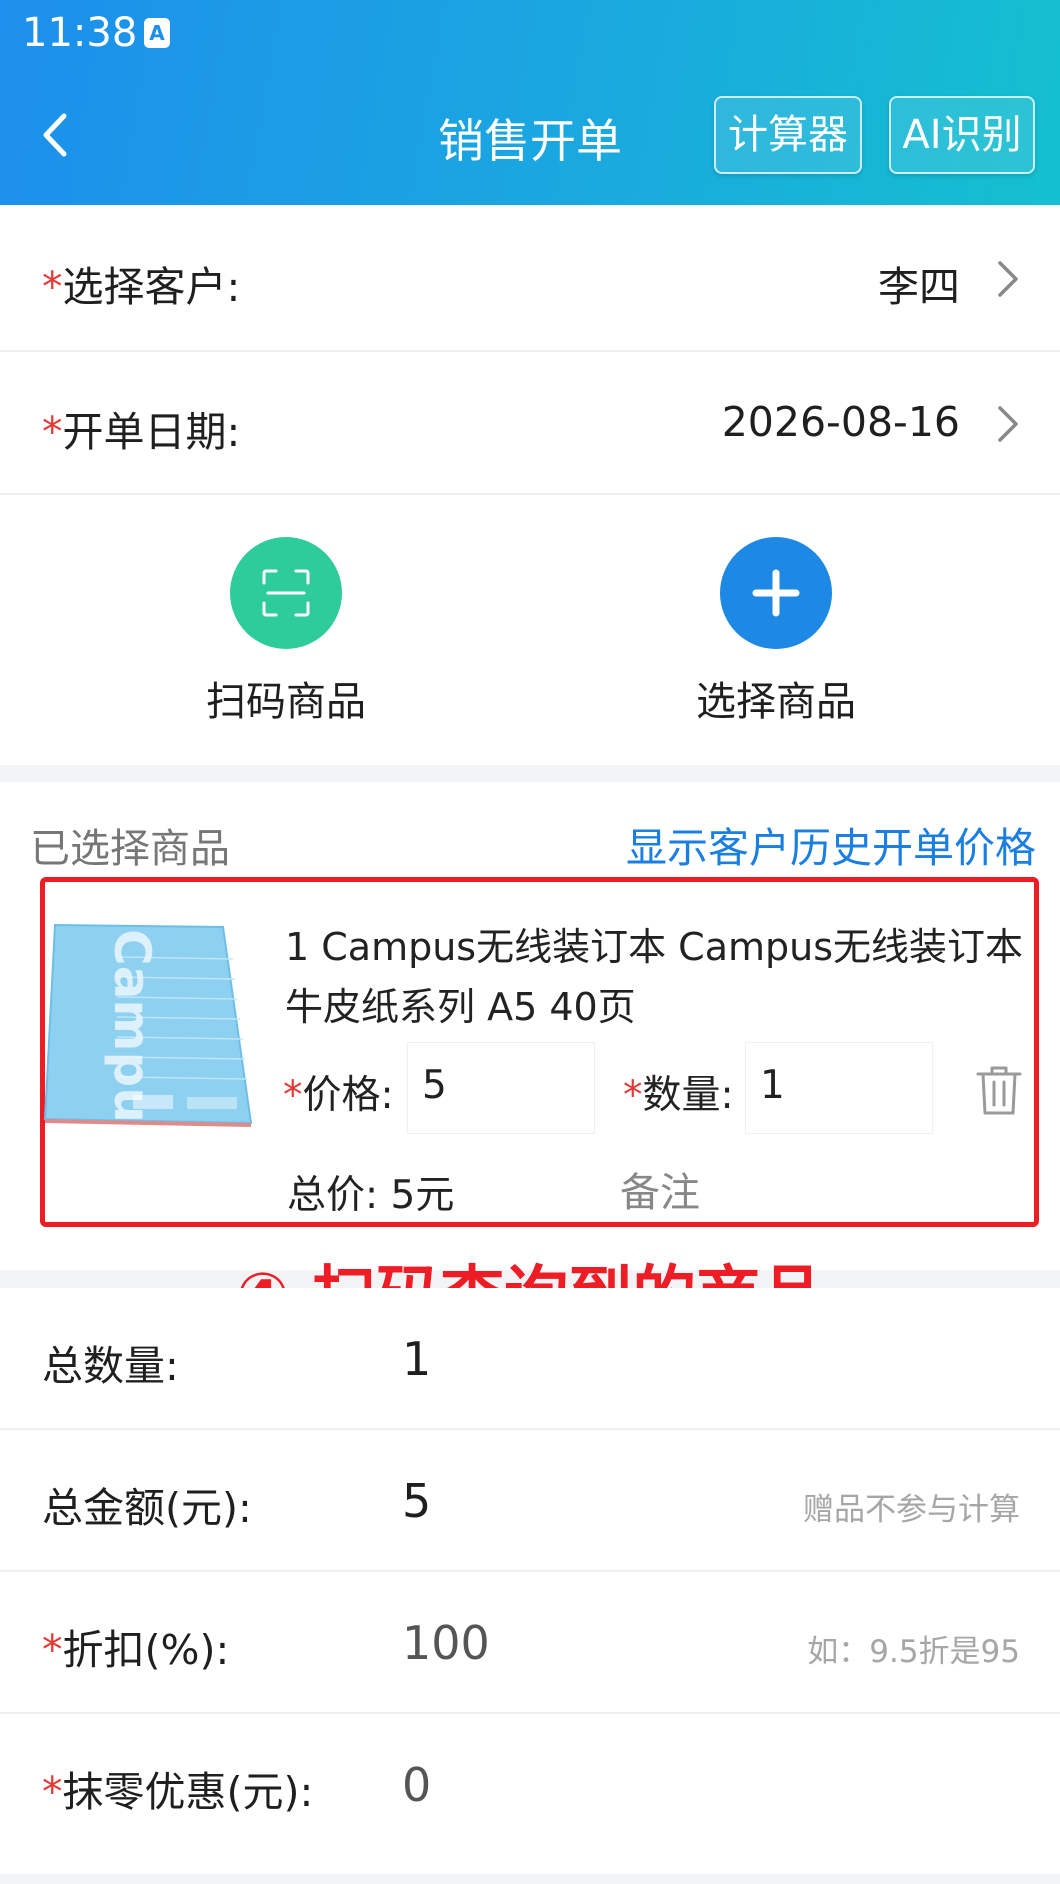 The height and width of the screenshot is (1884, 1060). What do you see at coordinates (530, 630) in the screenshot?
I see `product-actions: 扫码商品 选择商品` at bounding box center [530, 630].